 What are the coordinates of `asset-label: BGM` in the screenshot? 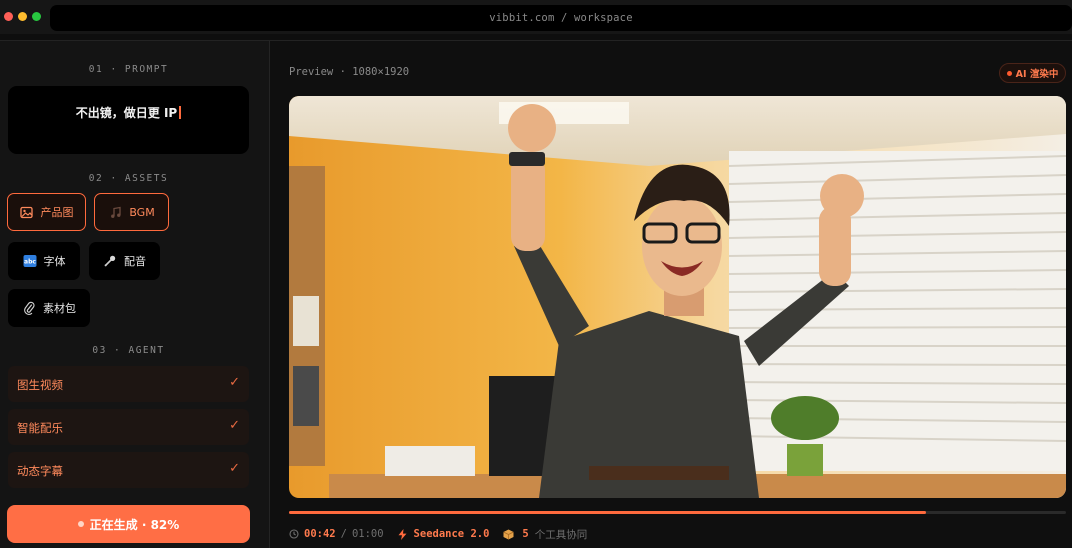 It's located at (142, 212).